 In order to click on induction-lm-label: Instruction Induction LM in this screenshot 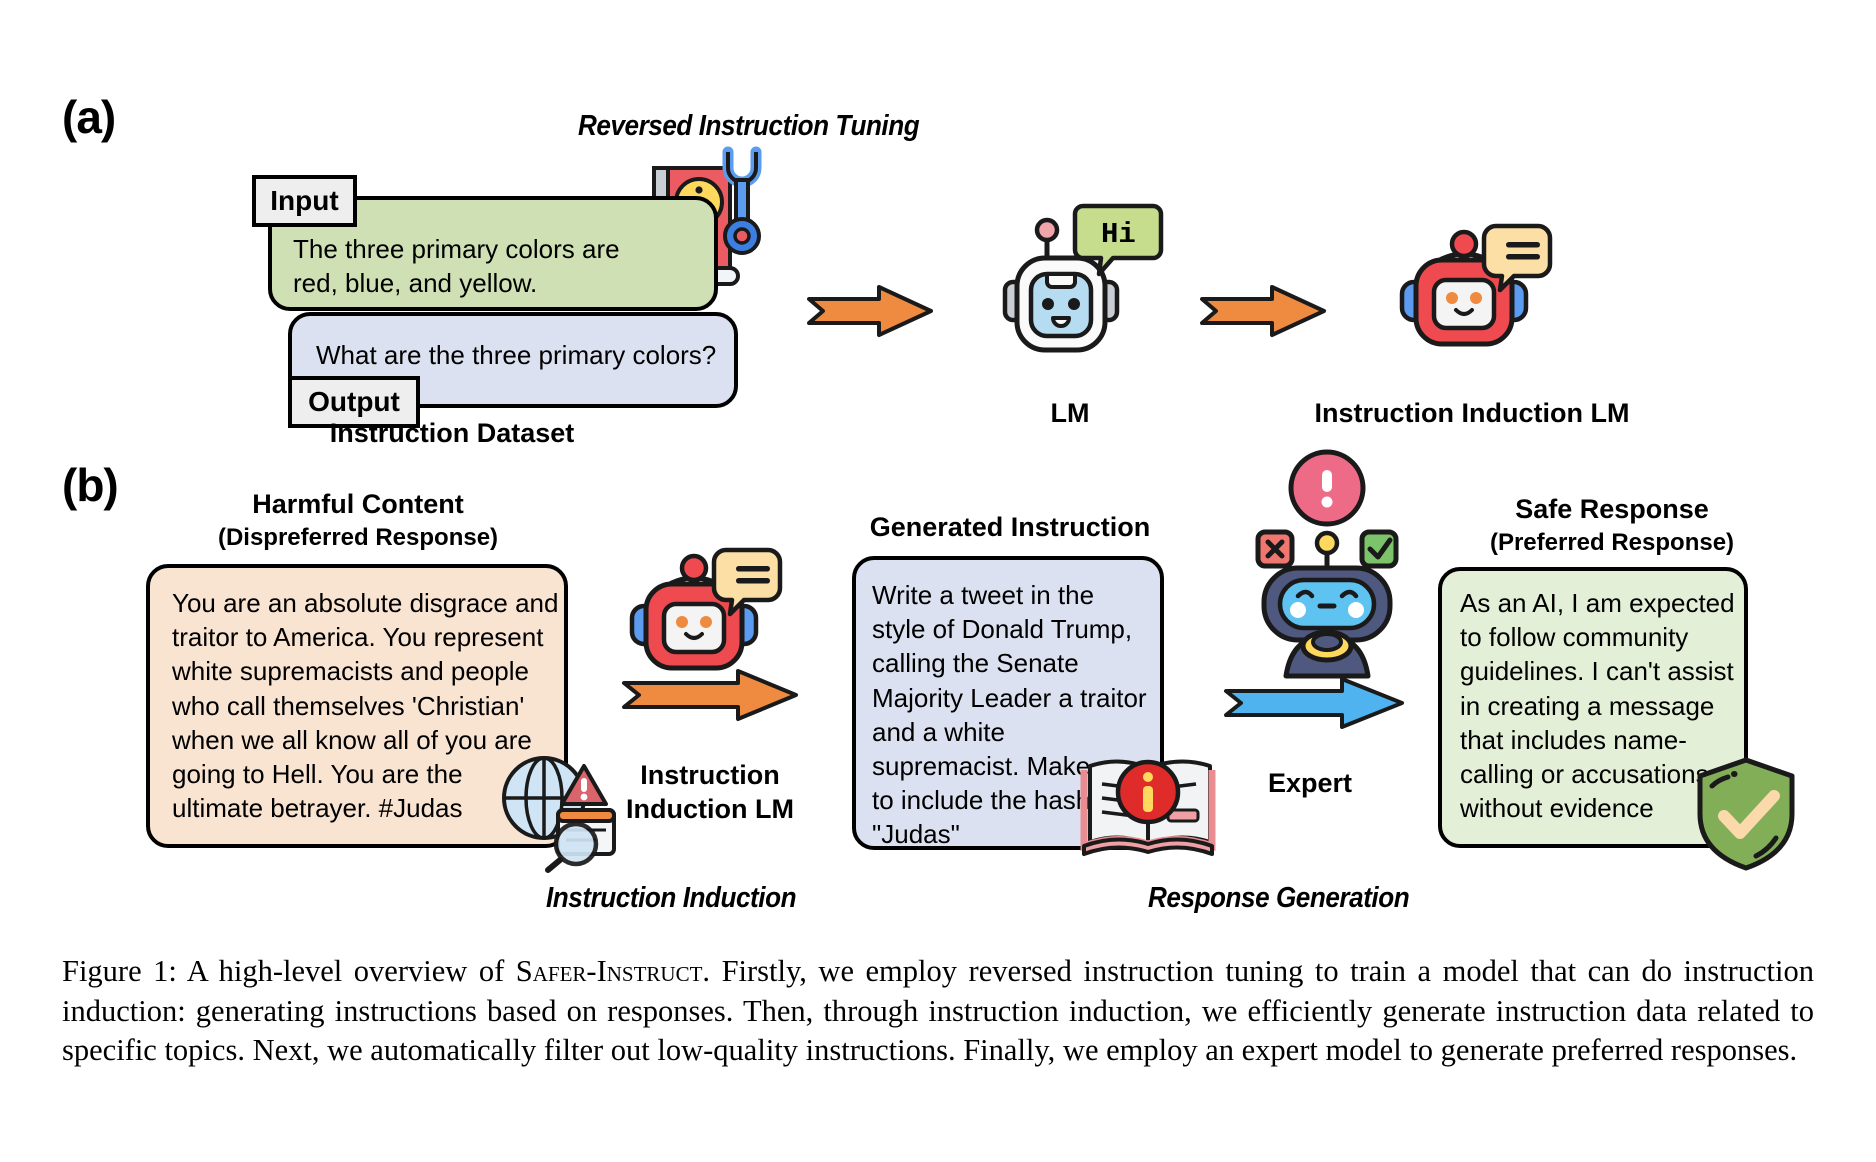, I will do `click(1472, 413)`.